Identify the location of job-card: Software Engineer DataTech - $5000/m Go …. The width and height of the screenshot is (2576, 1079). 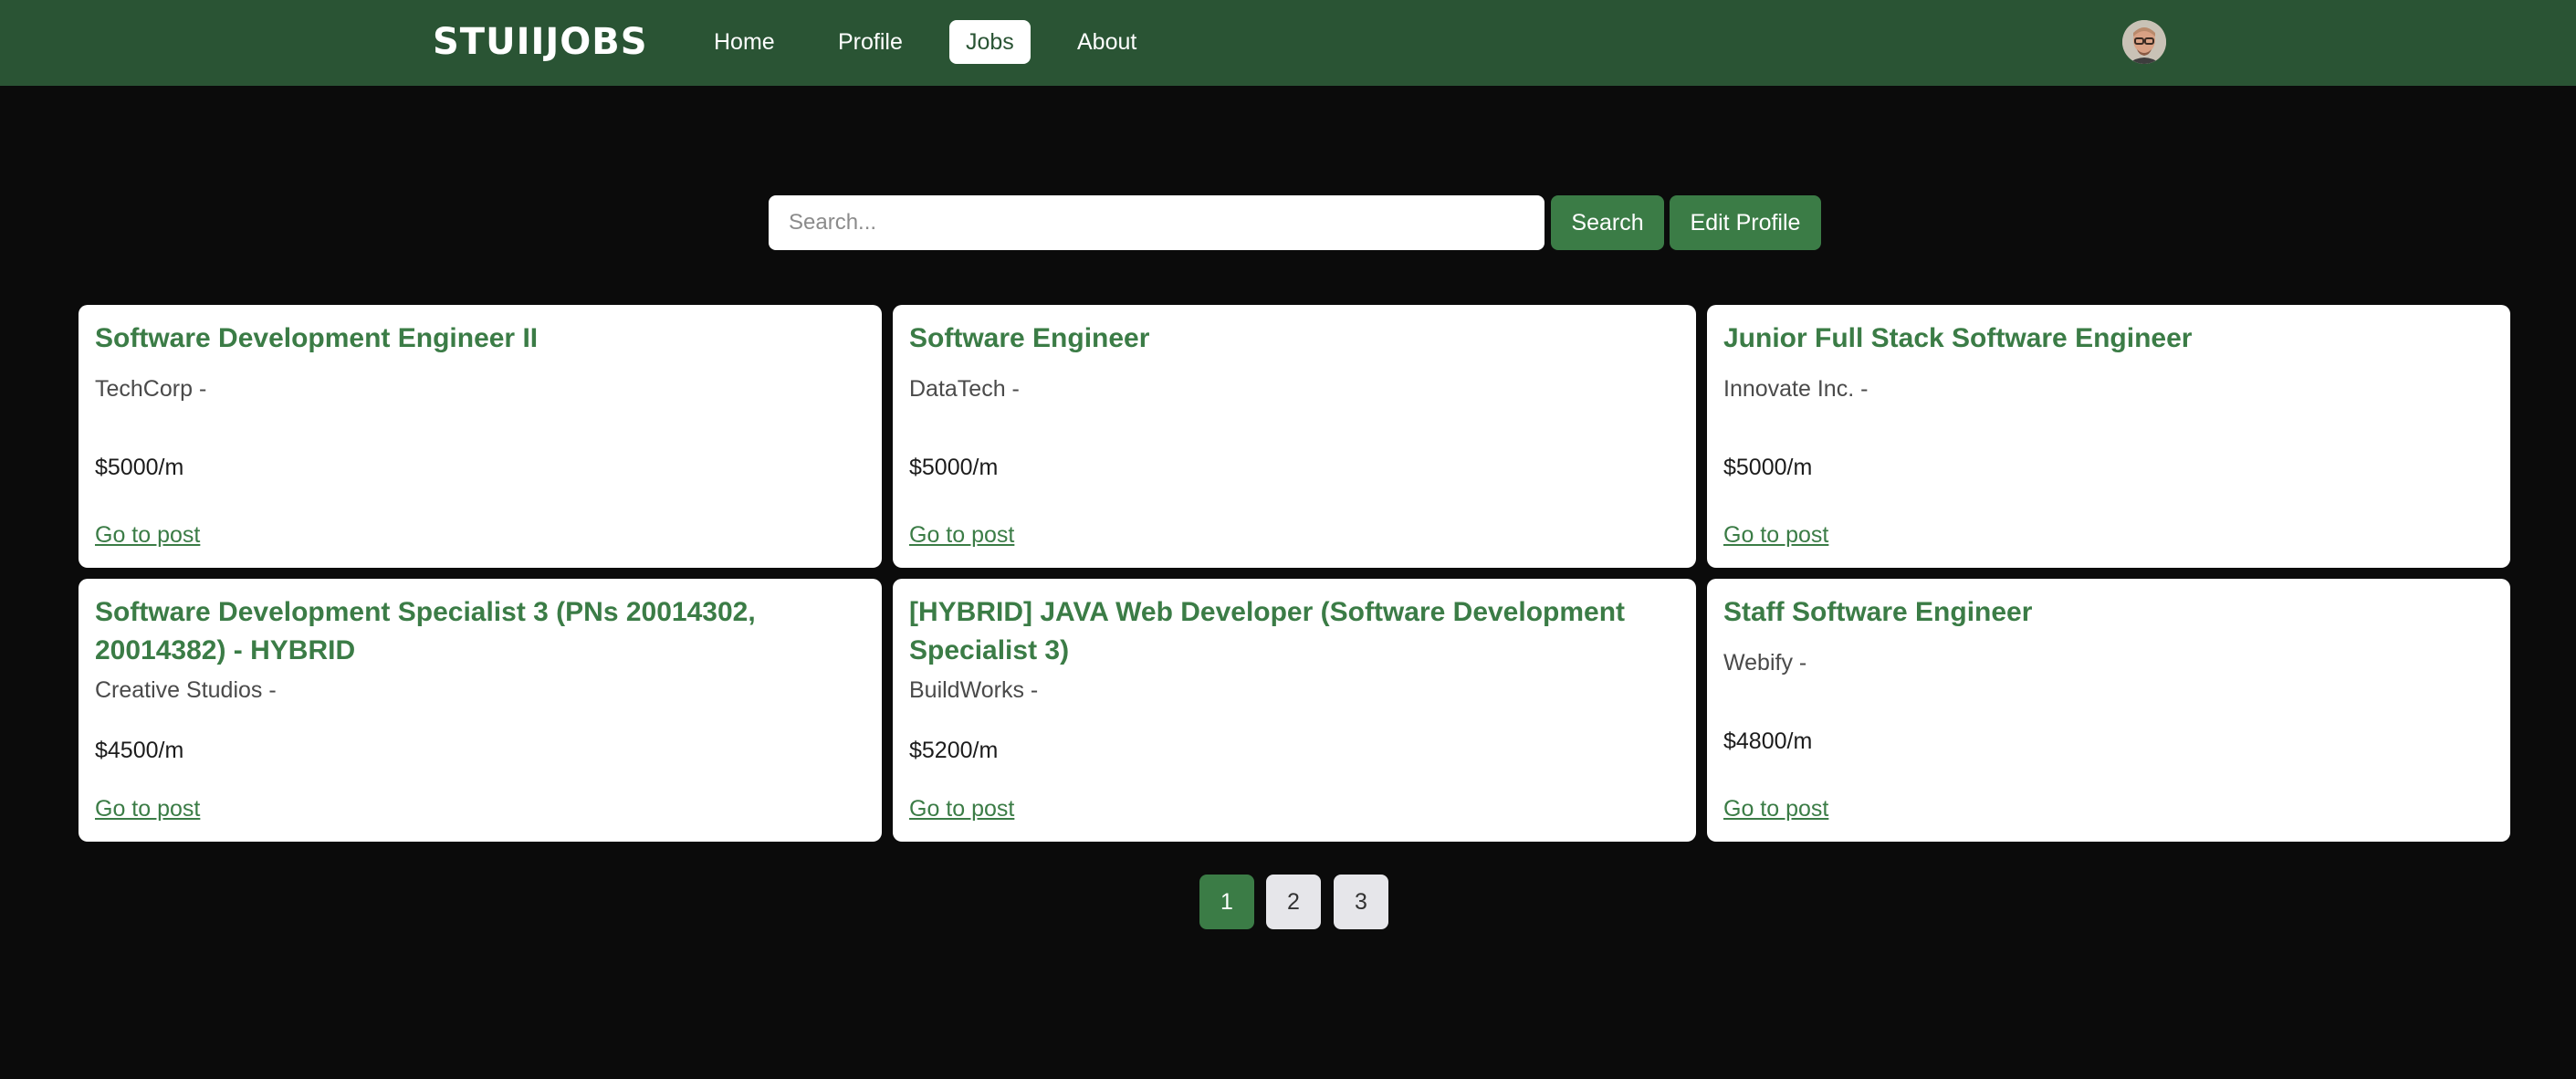
(1294, 436).